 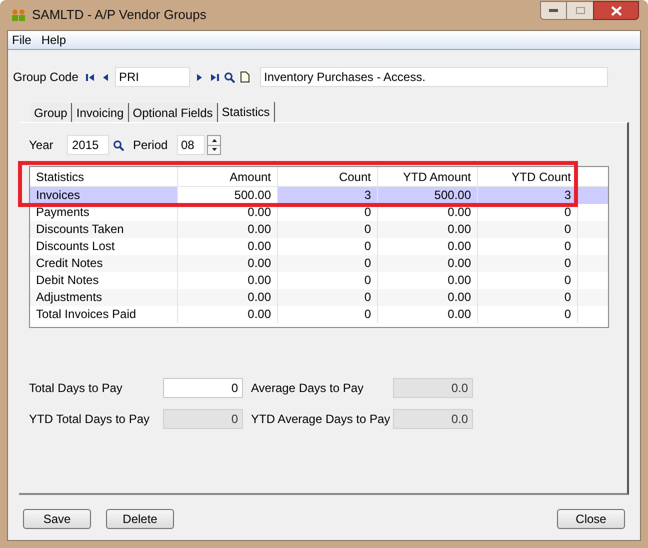 What do you see at coordinates (22, 40) in the screenshot?
I see `menu-item: File` at bounding box center [22, 40].